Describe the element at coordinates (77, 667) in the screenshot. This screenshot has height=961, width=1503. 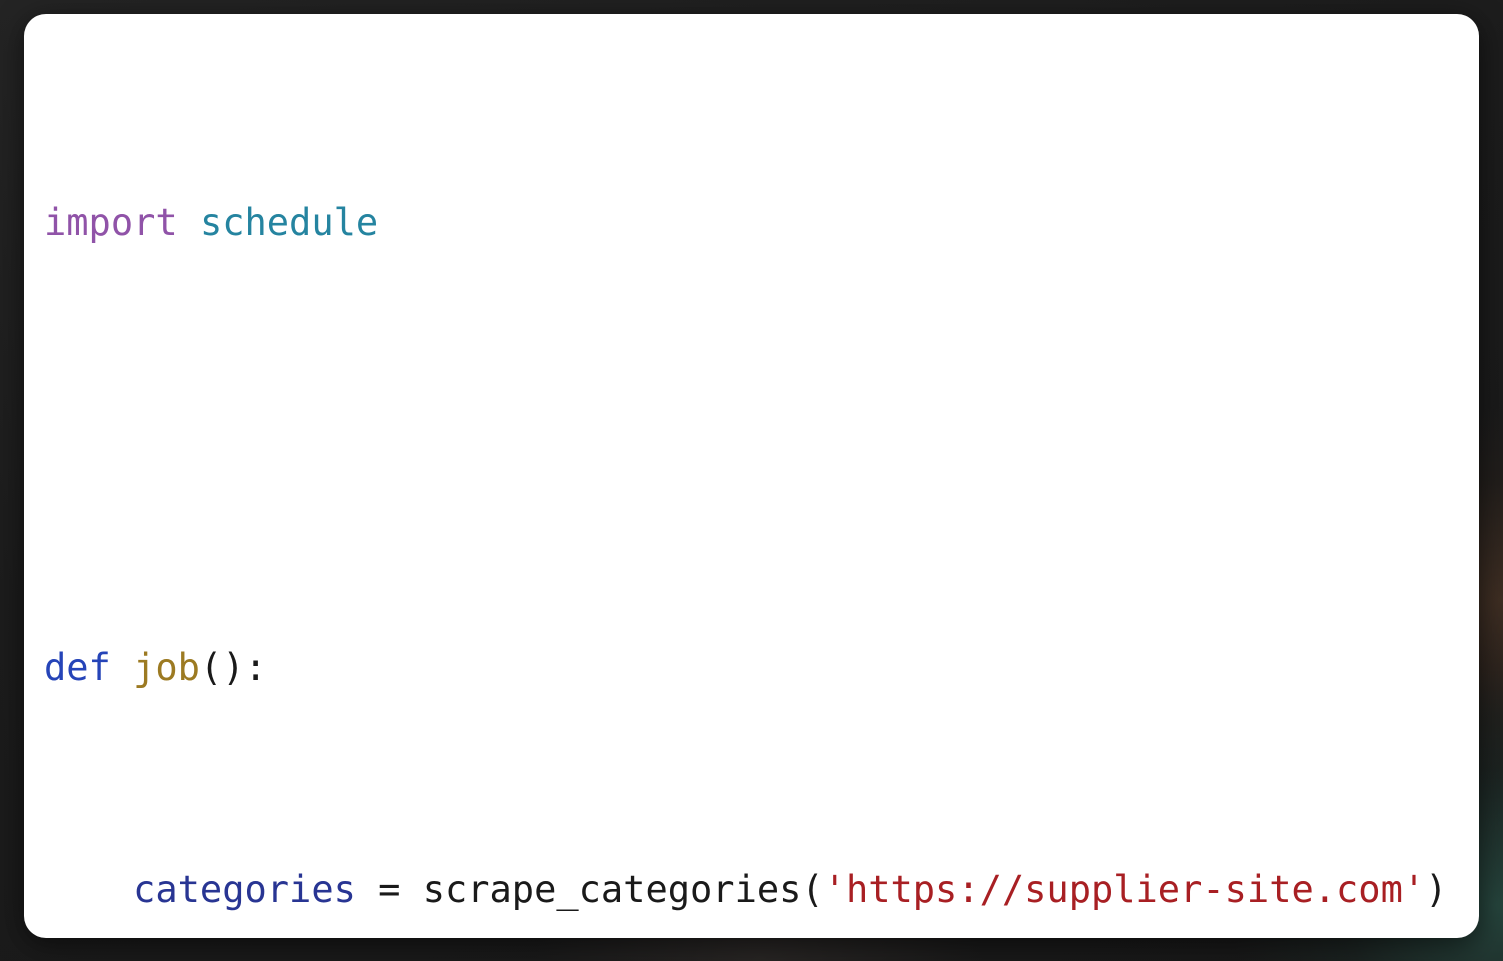
I see `token-keyword-def: def` at that location.